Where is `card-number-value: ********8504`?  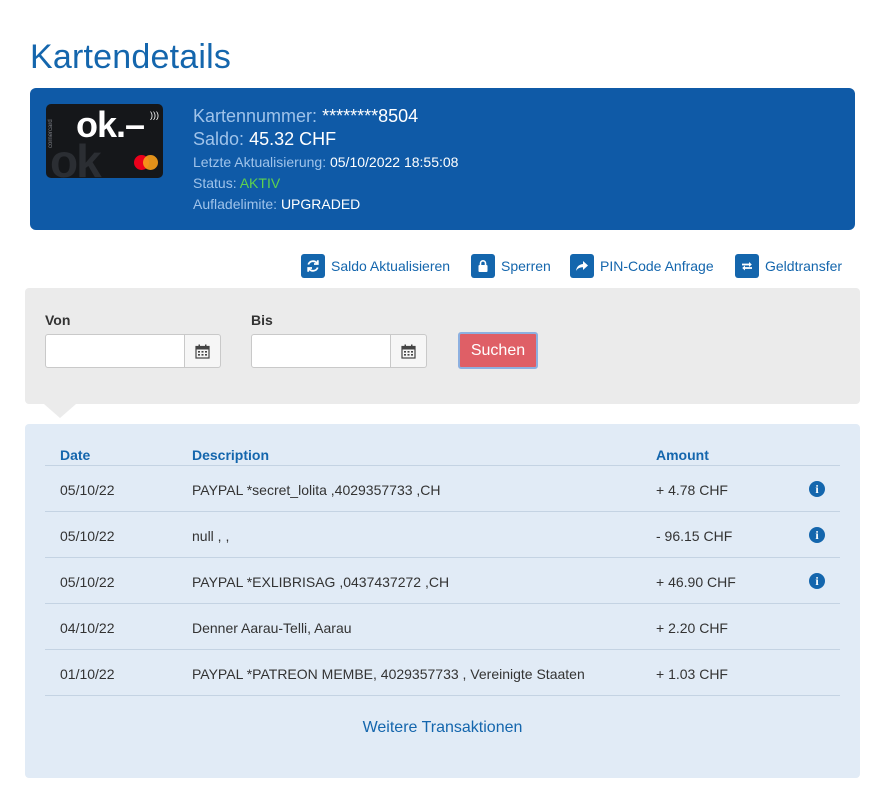
card-number-value: ********8504 is located at coordinates (370, 116).